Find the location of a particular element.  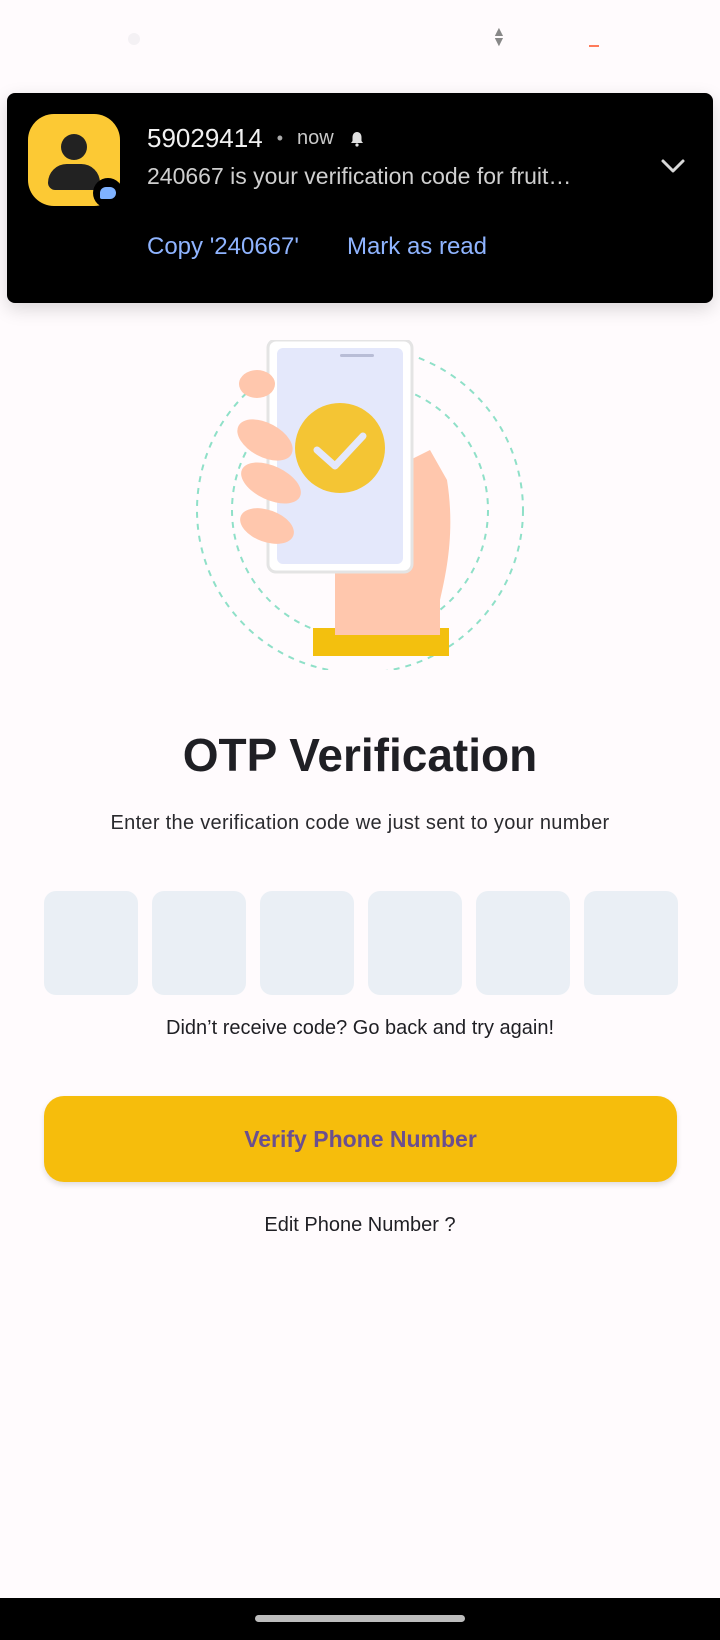

verify-phone-button: Verify Phone Number is located at coordinates (360, 1139).